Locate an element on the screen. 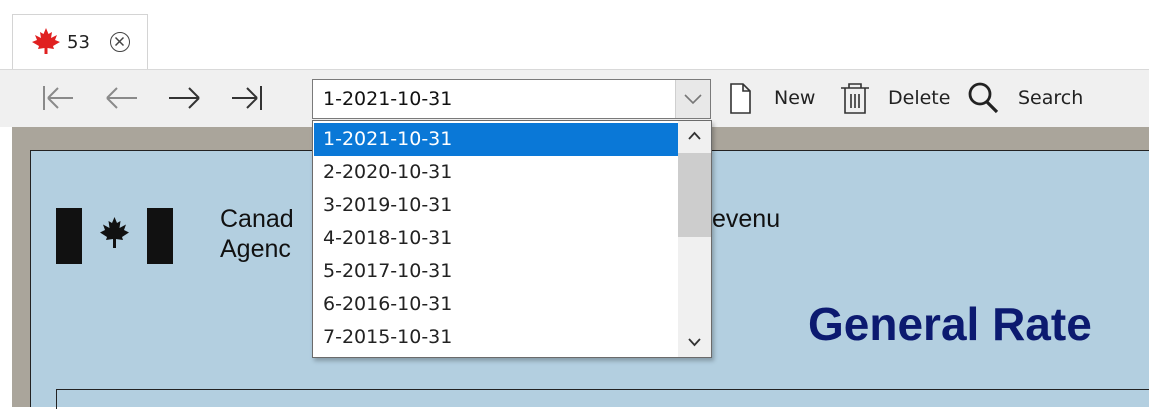 The image size is (1149, 409). new-document-icon is located at coordinates (740, 98).